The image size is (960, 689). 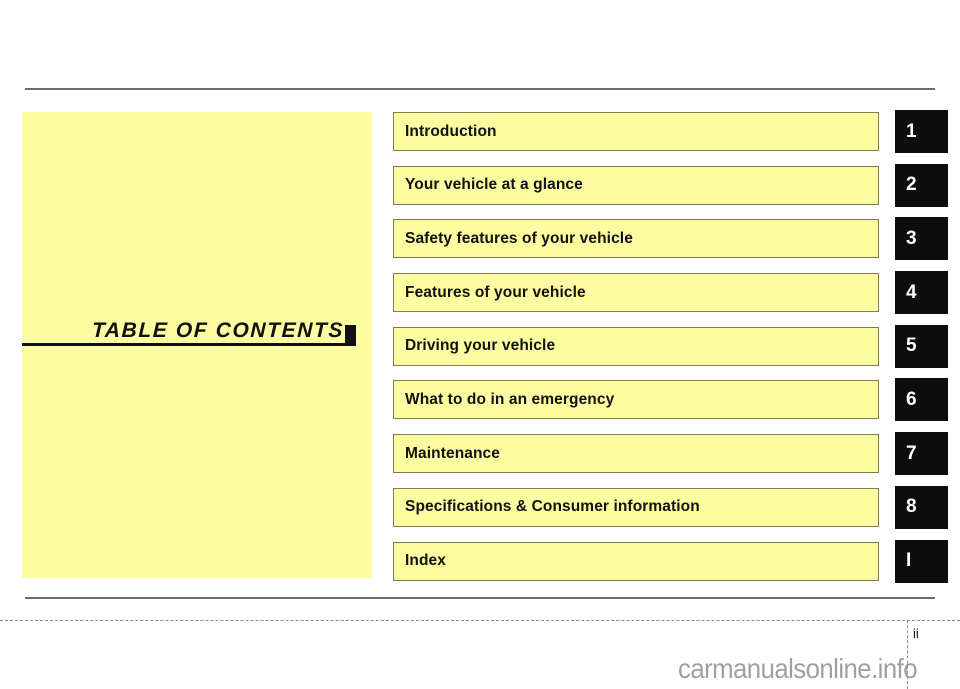 I want to click on toc-row: Features of your vehicle 4, so click(x=670, y=299).